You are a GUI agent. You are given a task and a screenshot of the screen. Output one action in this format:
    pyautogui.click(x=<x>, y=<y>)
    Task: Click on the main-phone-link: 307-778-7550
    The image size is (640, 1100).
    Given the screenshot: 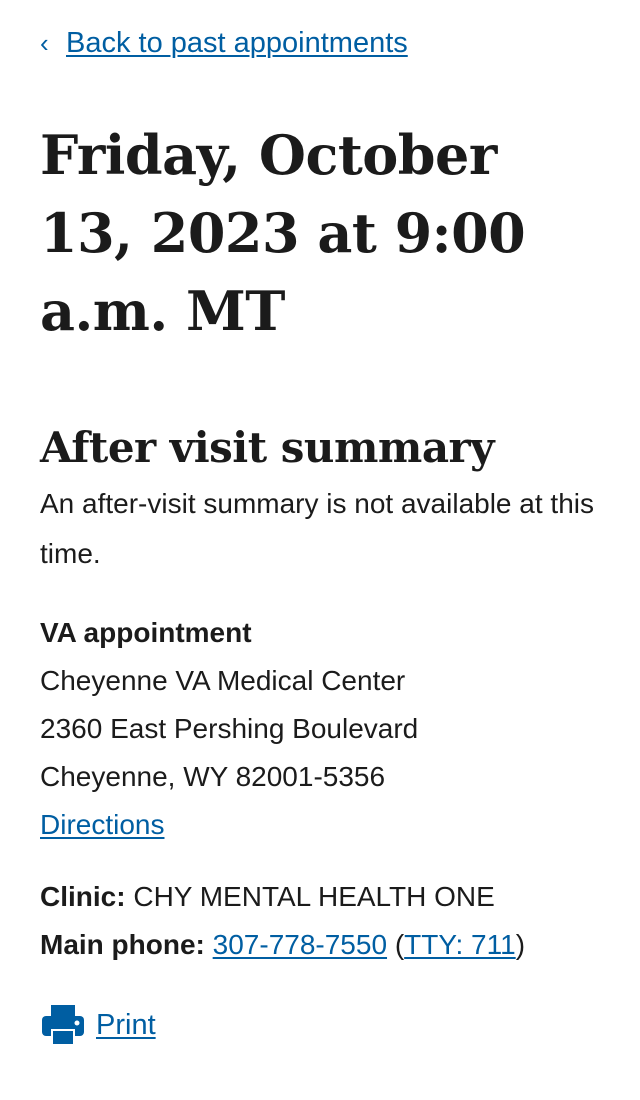 What is the action you would take?
    pyautogui.click(x=300, y=944)
    